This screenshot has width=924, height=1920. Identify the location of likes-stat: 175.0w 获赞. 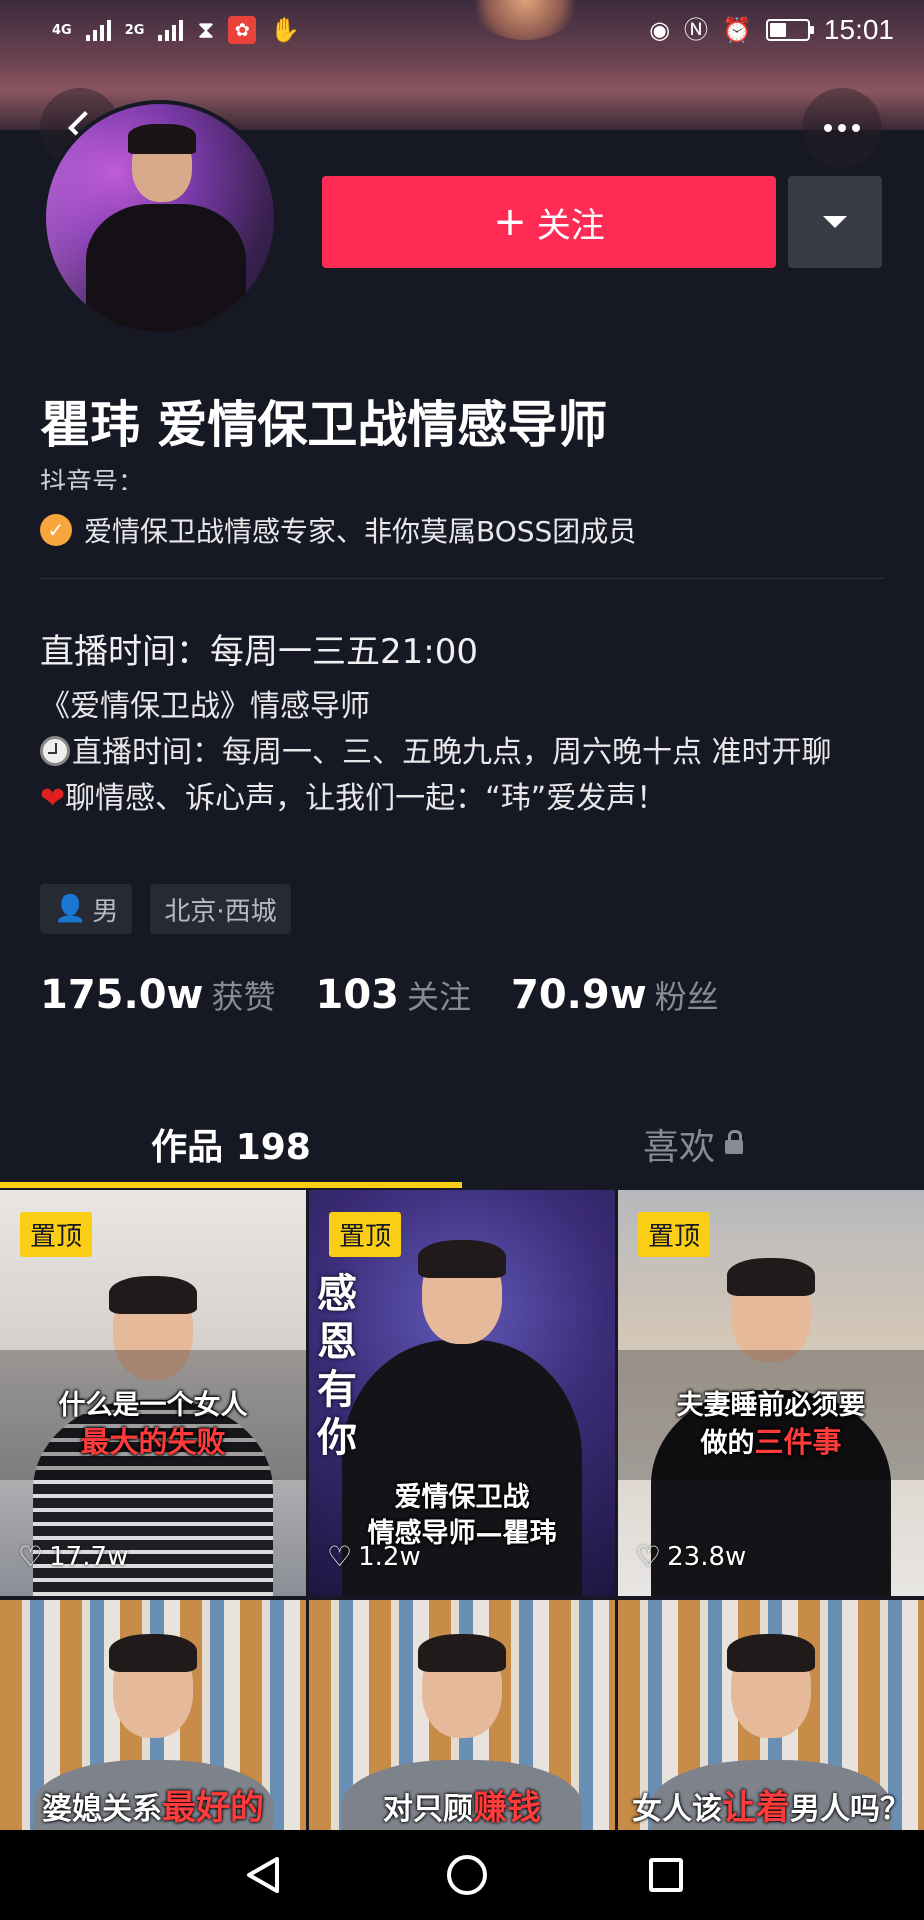
(158, 995).